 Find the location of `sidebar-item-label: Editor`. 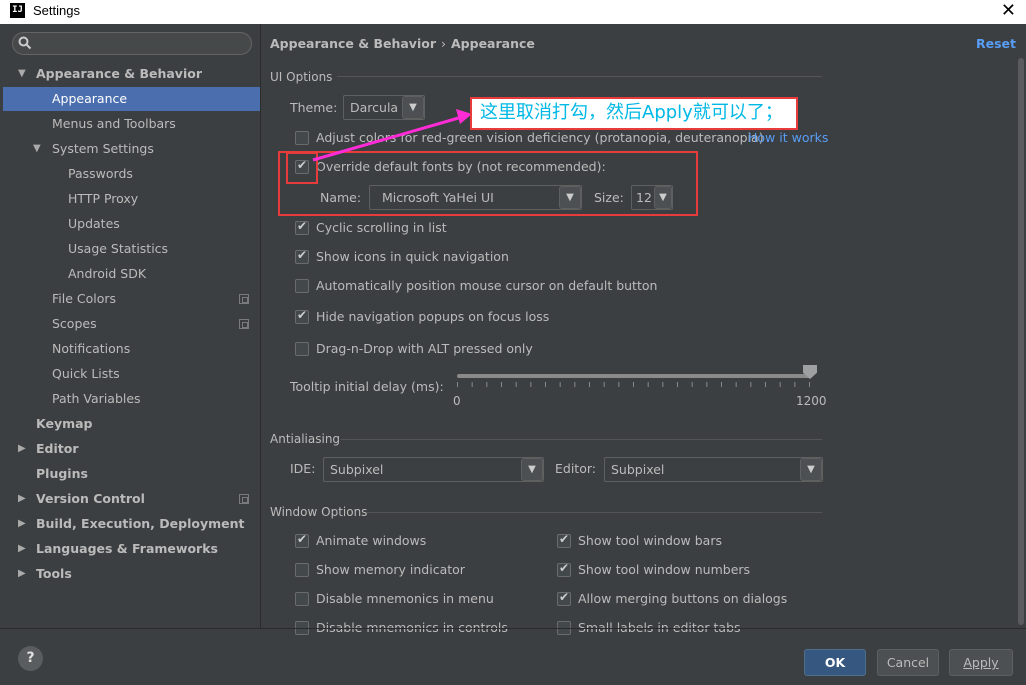

sidebar-item-label: Editor is located at coordinates (57, 448).